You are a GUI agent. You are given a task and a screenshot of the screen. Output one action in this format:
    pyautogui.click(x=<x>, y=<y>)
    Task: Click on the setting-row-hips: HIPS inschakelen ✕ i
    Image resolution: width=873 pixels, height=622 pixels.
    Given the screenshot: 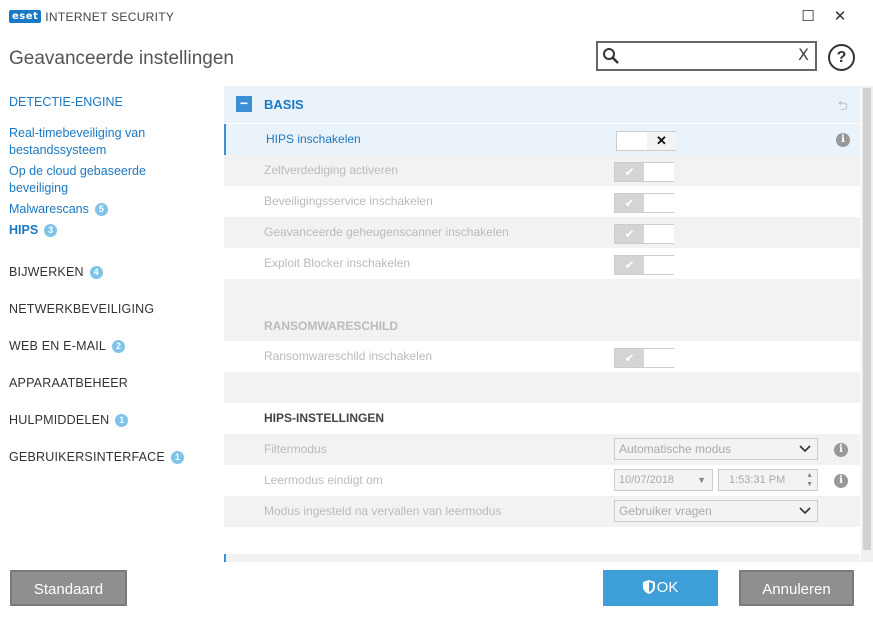 What is the action you would take?
    pyautogui.click(x=542, y=139)
    